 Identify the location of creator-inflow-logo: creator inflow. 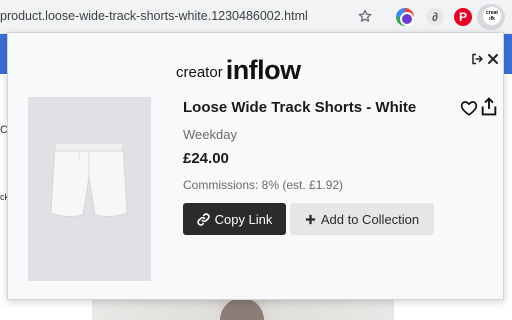
(238, 70).